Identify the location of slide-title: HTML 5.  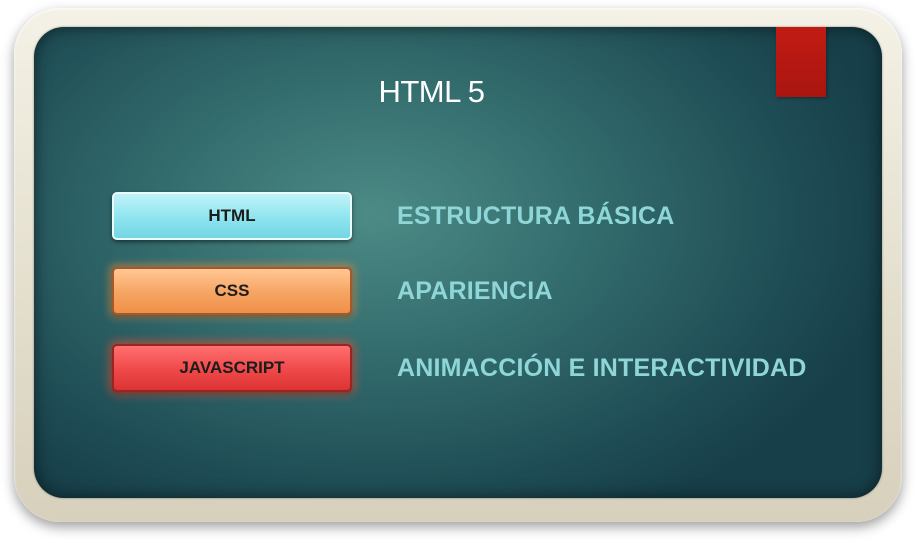
(431, 91).